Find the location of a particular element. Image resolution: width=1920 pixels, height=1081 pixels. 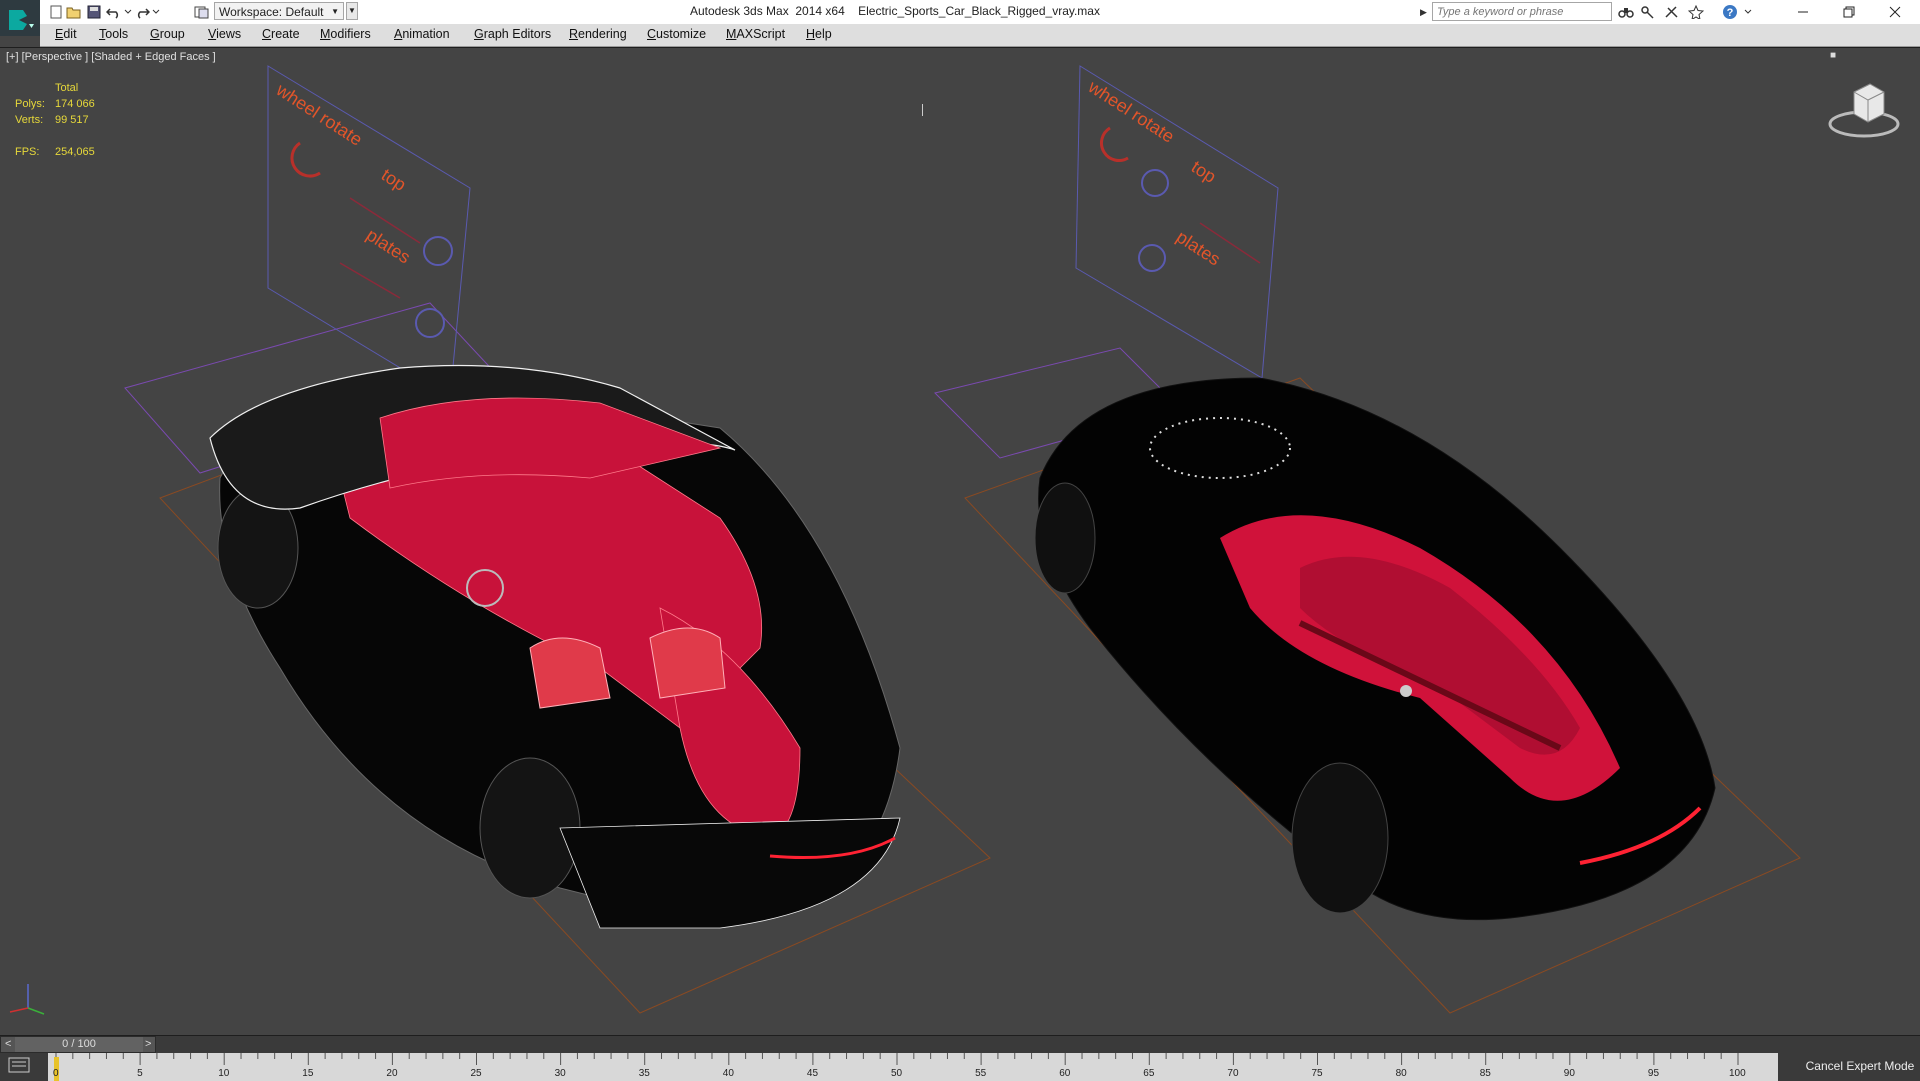

left-rig-wheel-label: wheel rotate is located at coordinates (319, 114).